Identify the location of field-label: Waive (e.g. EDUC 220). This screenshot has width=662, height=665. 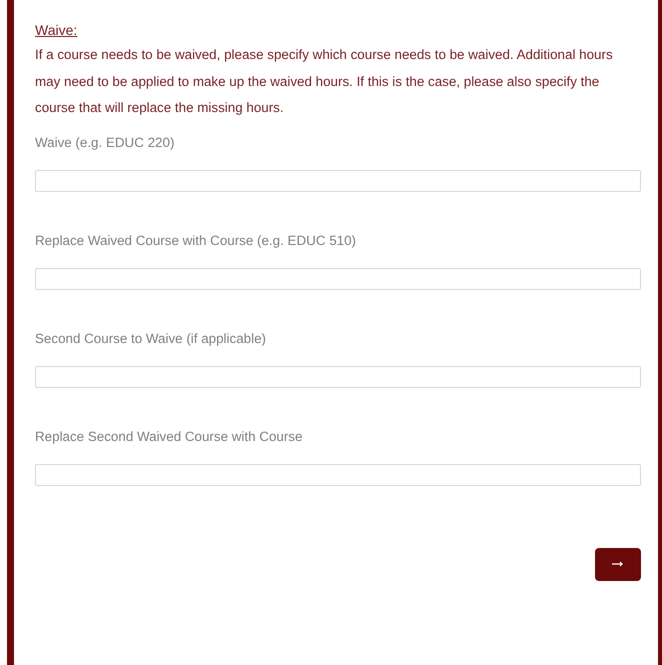
(105, 143).